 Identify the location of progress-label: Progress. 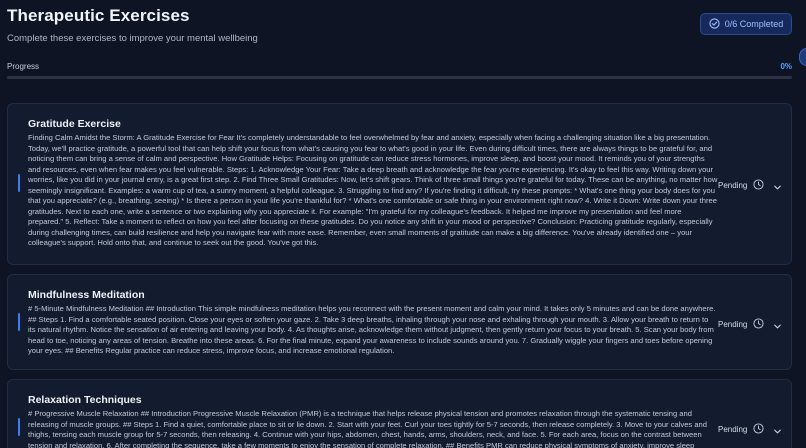
(23, 66).